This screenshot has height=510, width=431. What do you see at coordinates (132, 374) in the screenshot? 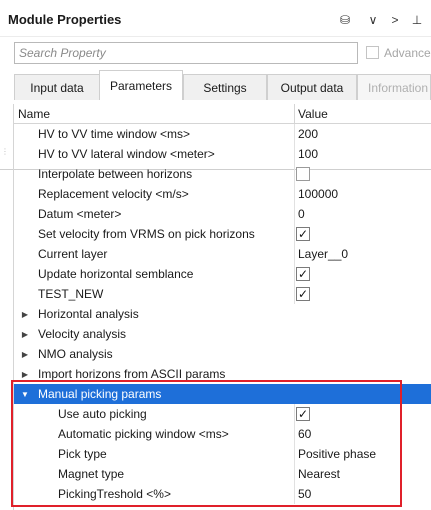
I see `property-name: Import horizons from ASCII params` at bounding box center [132, 374].